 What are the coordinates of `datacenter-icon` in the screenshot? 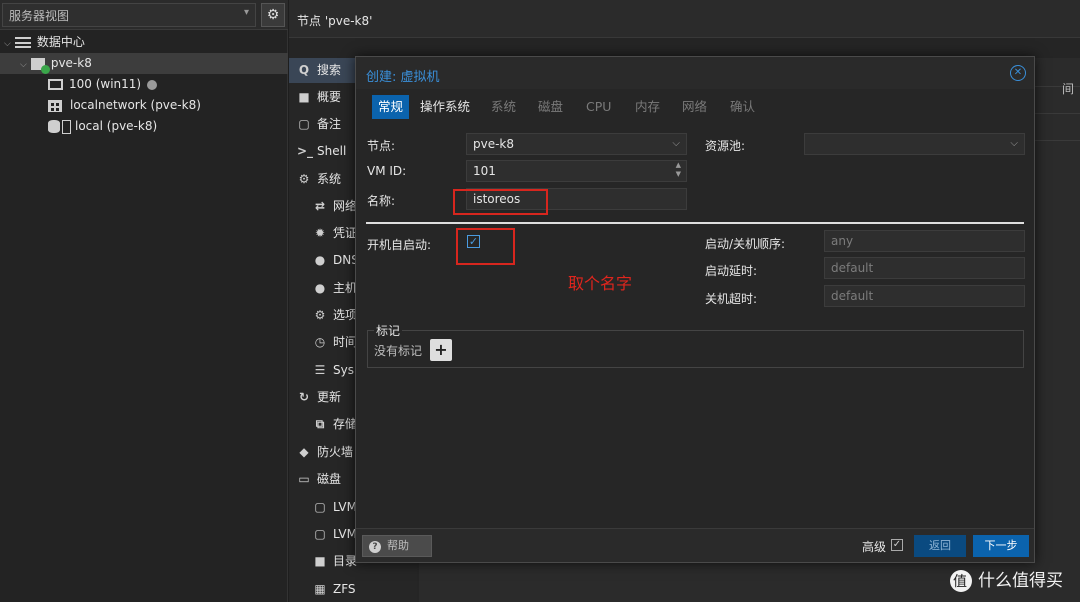 It's located at (22, 42).